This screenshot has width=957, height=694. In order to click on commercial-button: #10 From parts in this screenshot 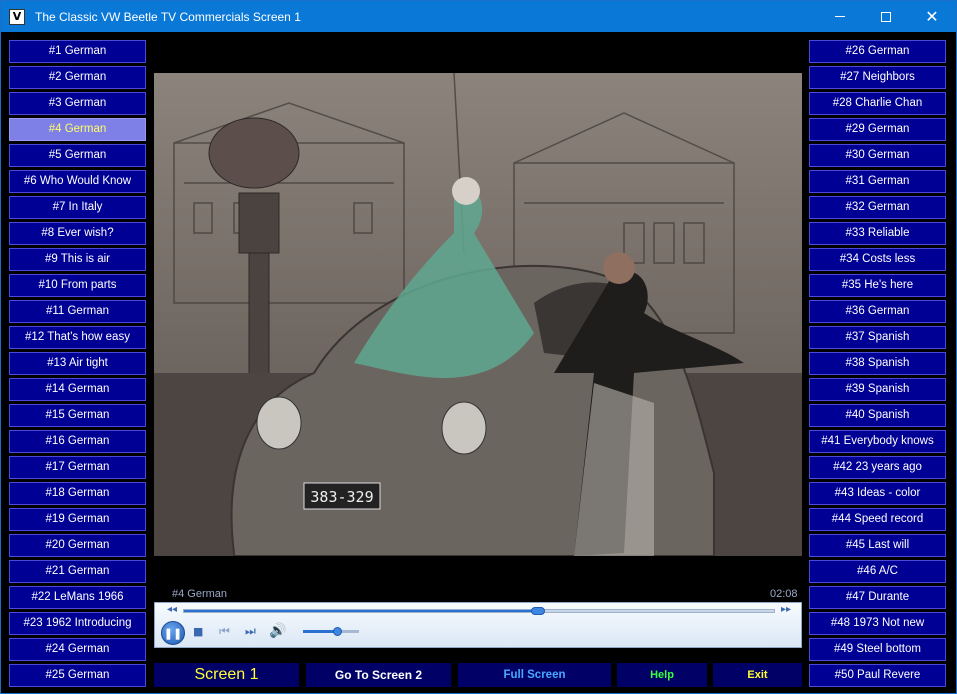, I will do `click(77, 285)`.